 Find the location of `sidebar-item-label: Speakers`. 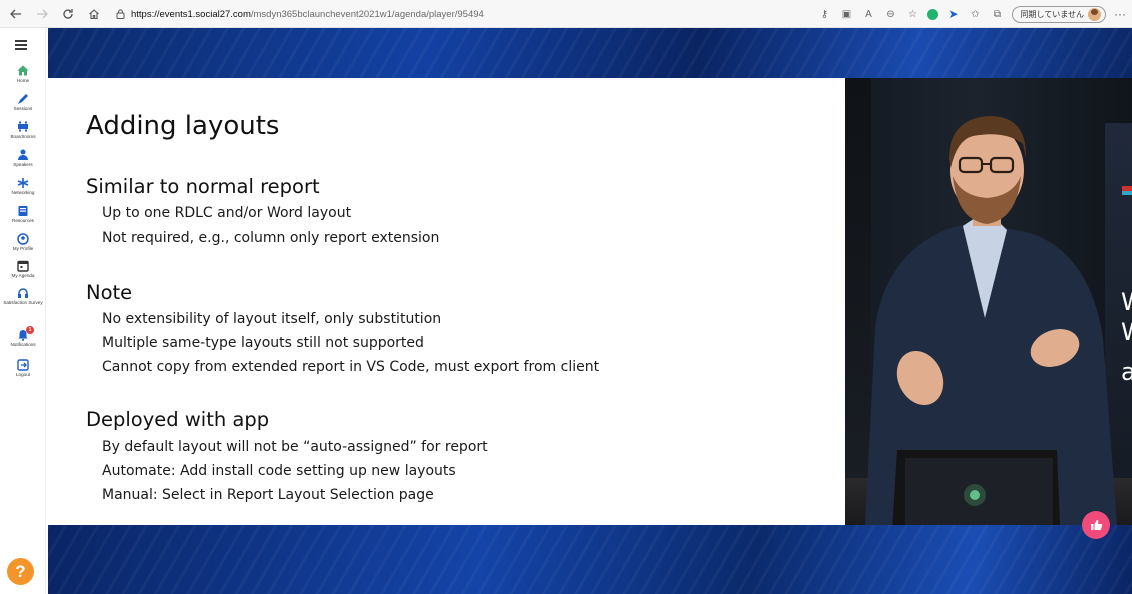

sidebar-item-label: Speakers is located at coordinates (23, 164).